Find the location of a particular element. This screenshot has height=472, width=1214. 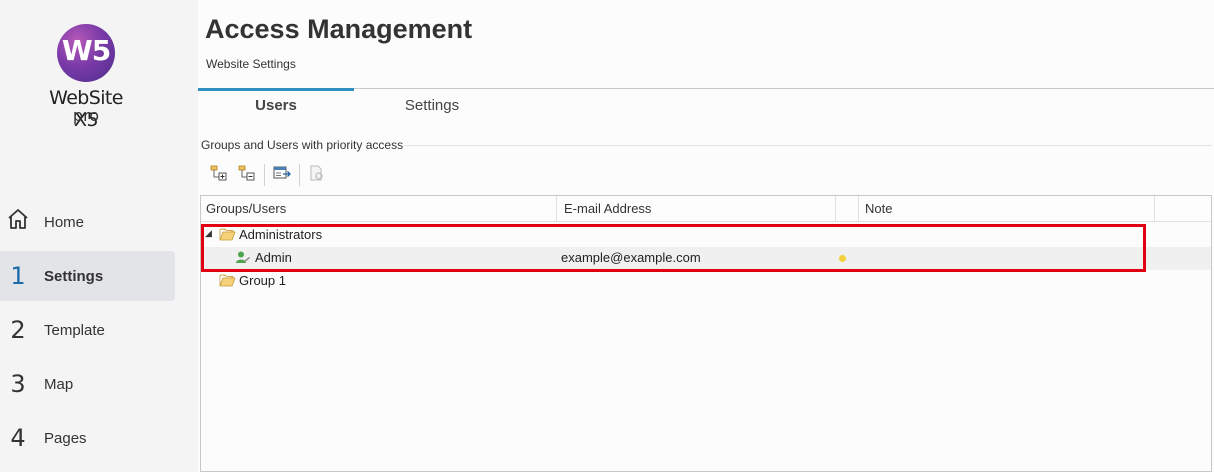

tab-users: Users is located at coordinates (276, 104).